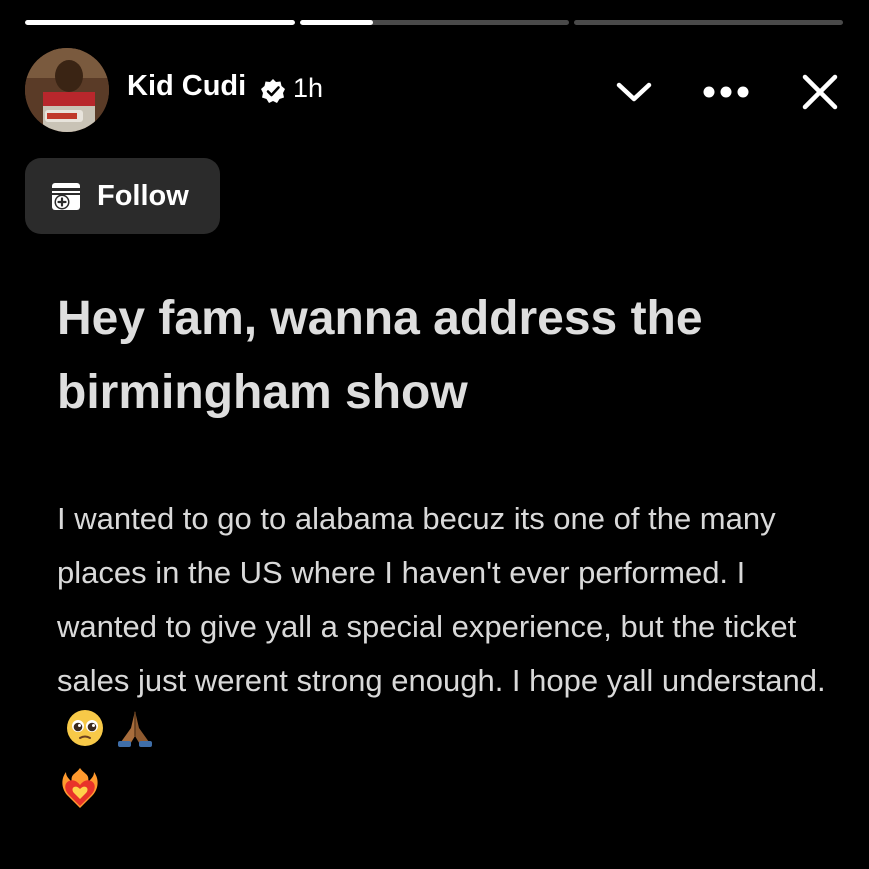 The width and height of the screenshot is (869, 869). I want to click on follow-label: Follow, so click(143, 196).